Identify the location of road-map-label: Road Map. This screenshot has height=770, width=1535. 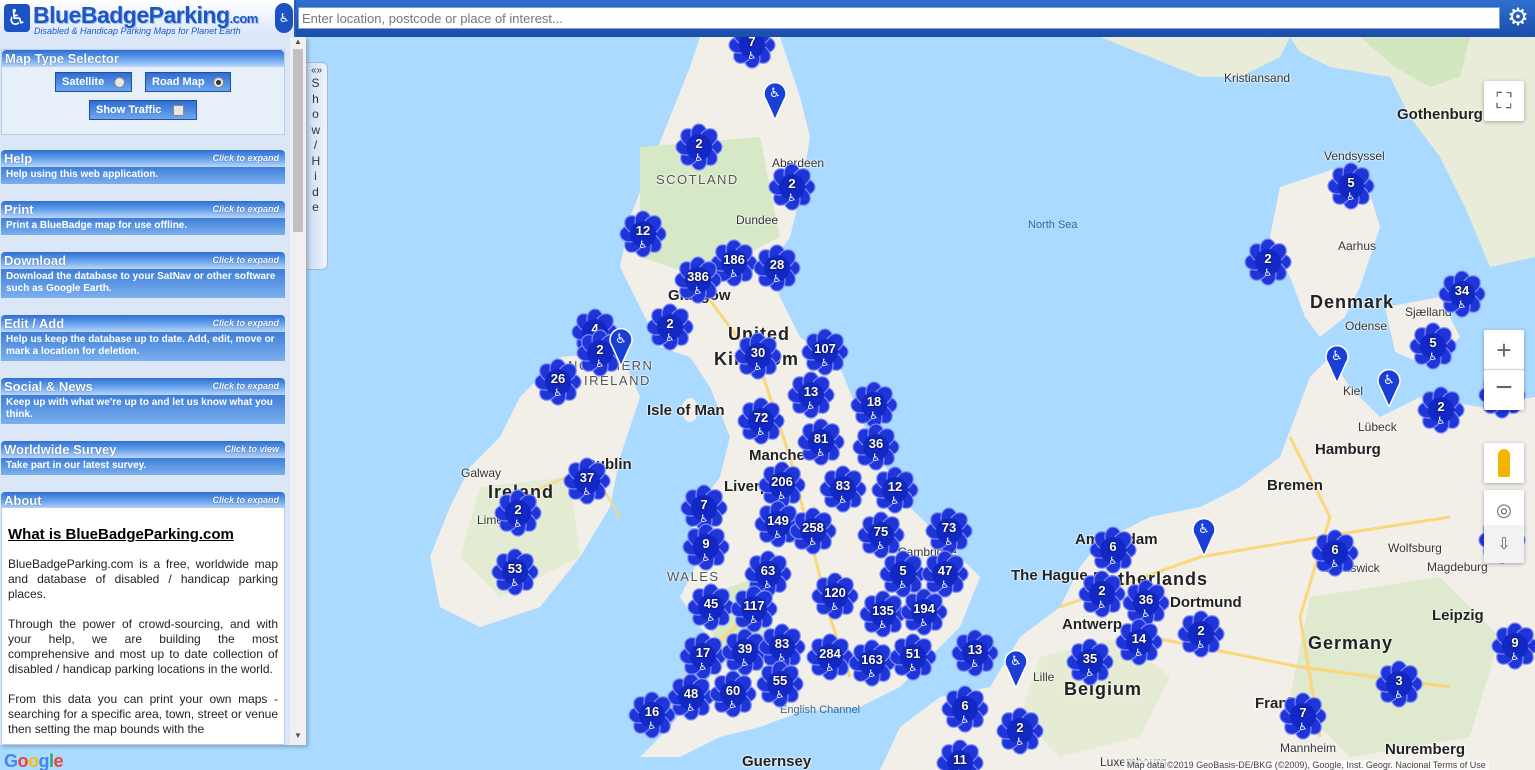
(178, 82).